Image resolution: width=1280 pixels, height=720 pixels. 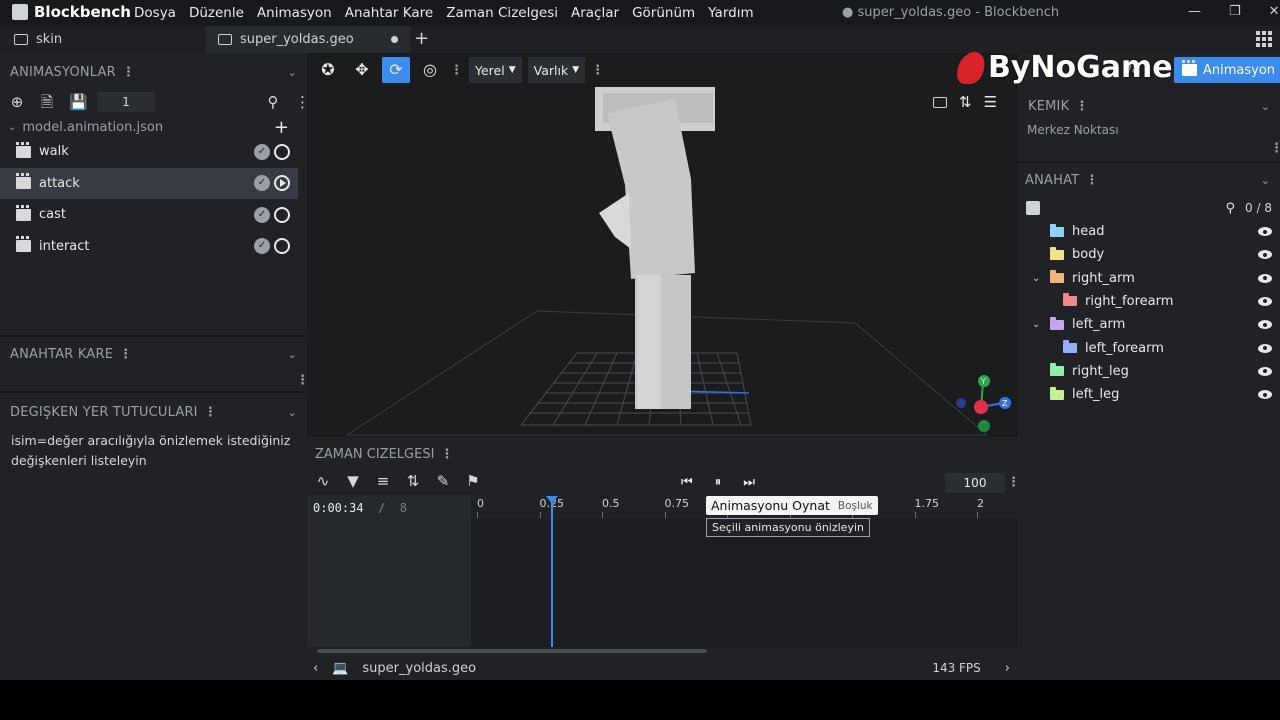 What do you see at coordinates (552, 572) in the screenshot?
I see `playhead` at bounding box center [552, 572].